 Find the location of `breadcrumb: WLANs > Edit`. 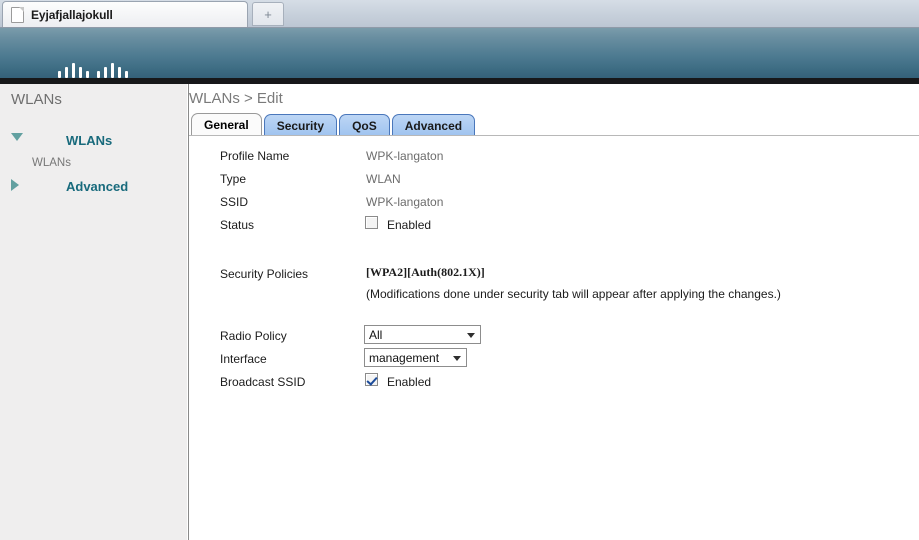

breadcrumb: WLANs > Edit is located at coordinates (236, 98).